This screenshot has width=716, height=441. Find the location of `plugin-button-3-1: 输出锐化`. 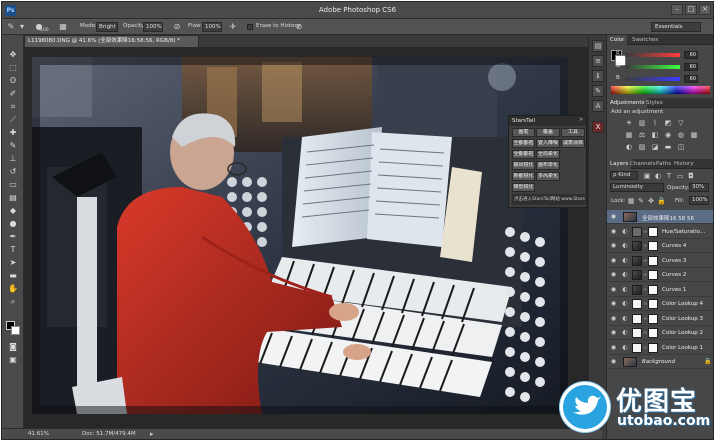

plugin-button-3-1: 输出锐化 is located at coordinates (523, 165).